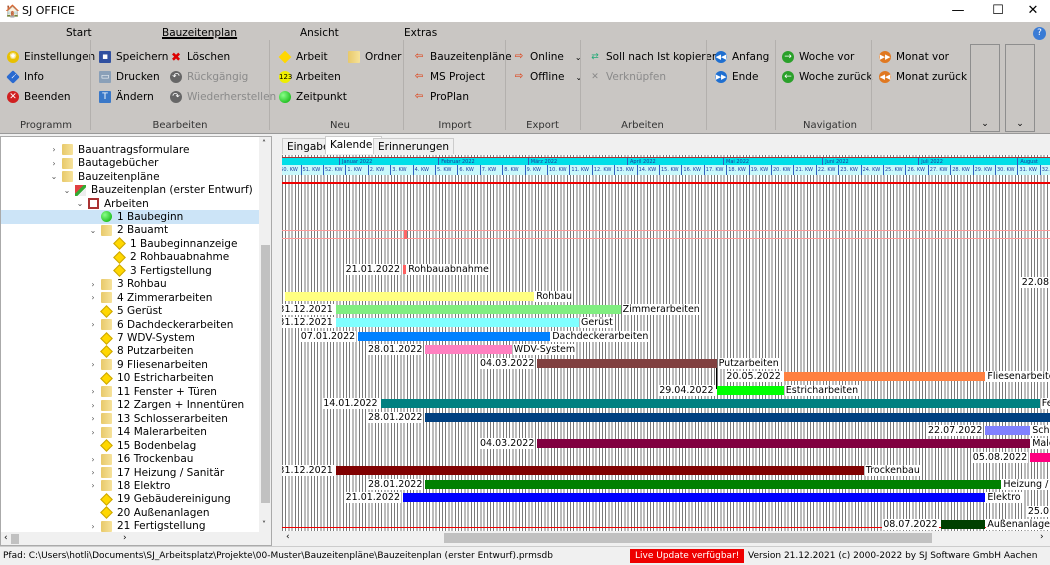 The width and height of the screenshot is (1050, 565). Describe the element at coordinates (130, 499) in the screenshot. I see `tree-item: 19 Gebäudereinigung` at that location.